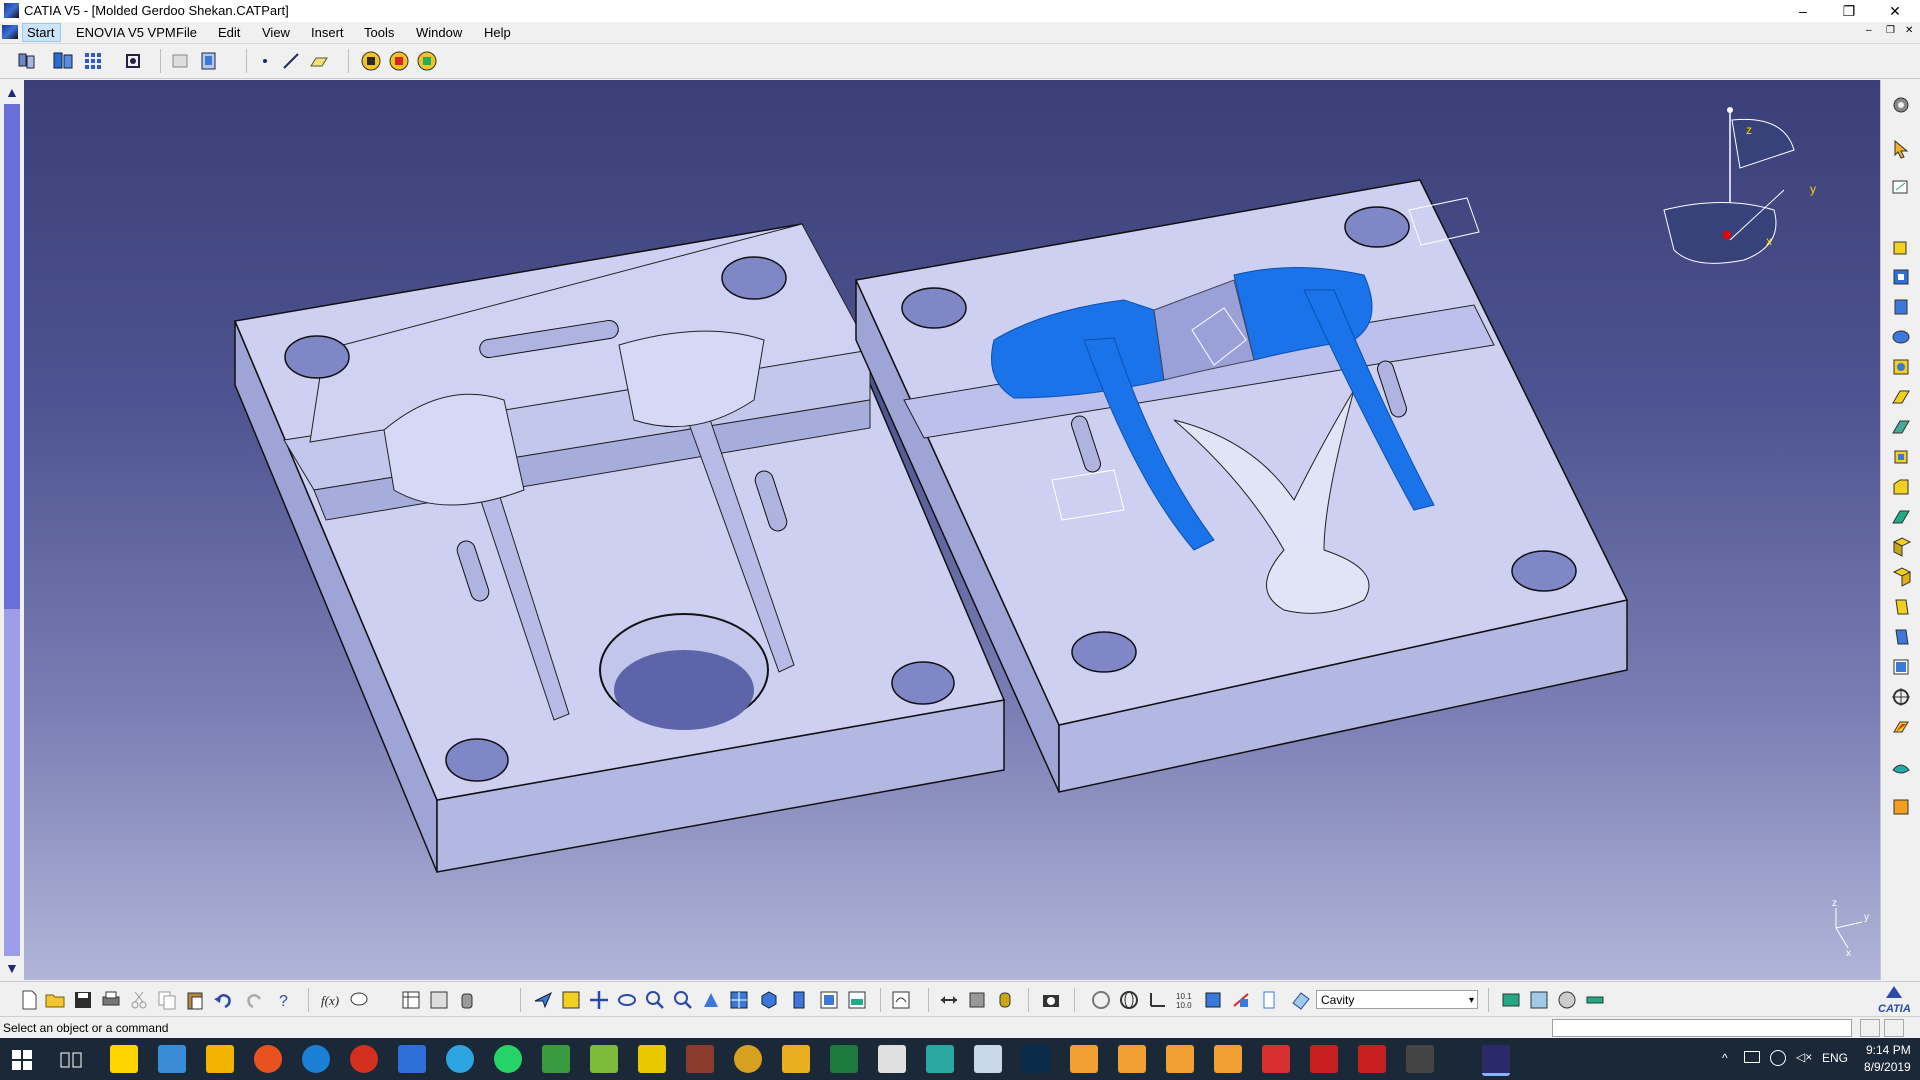 Image resolution: width=1920 pixels, height=1080 pixels. I want to click on tray-expand-icon: ^, so click(1725, 1058).